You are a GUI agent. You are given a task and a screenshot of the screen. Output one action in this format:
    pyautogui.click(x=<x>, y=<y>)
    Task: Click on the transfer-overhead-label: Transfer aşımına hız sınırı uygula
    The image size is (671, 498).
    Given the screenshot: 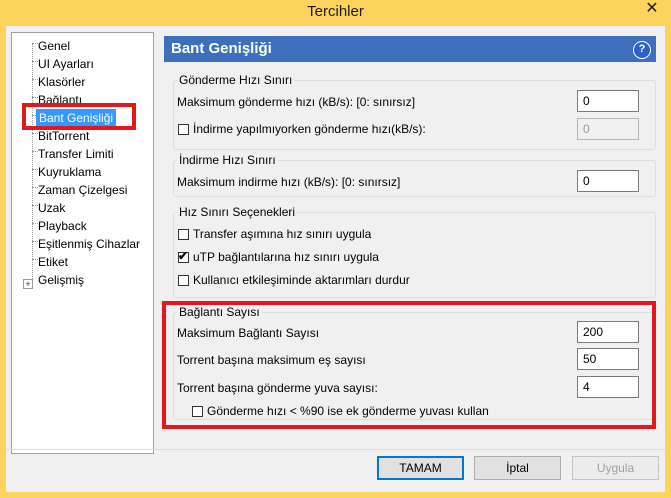 What is the action you would take?
    pyautogui.click(x=282, y=234)
    